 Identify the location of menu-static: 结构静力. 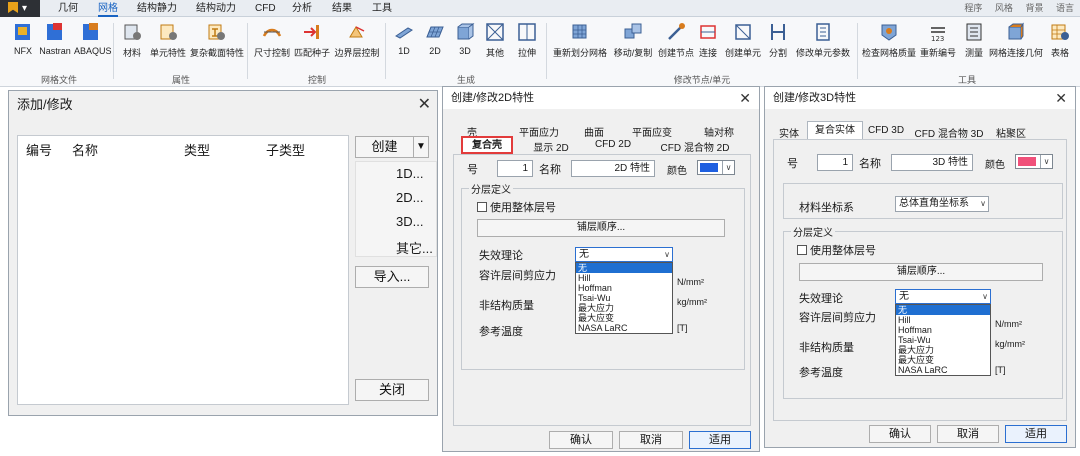
(157, 8).